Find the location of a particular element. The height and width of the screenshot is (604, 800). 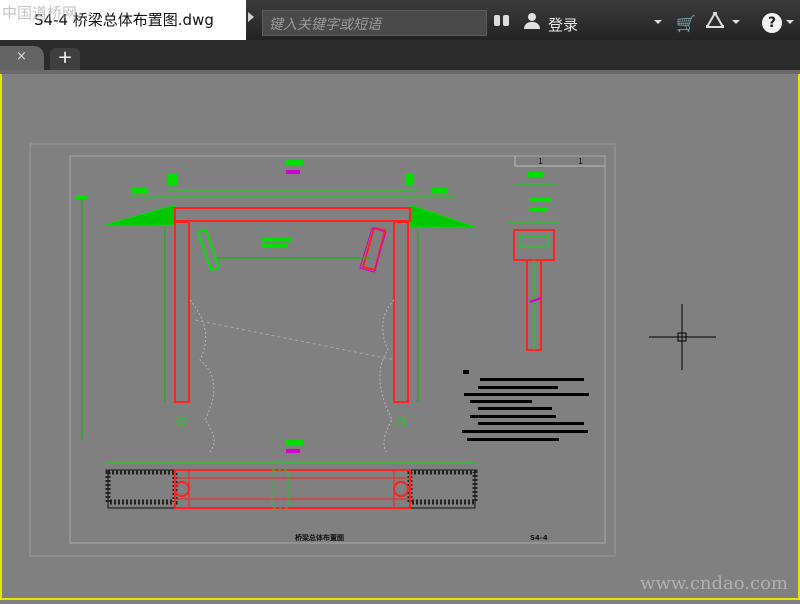

binoculars-icon is located at coordinates (502, 20).